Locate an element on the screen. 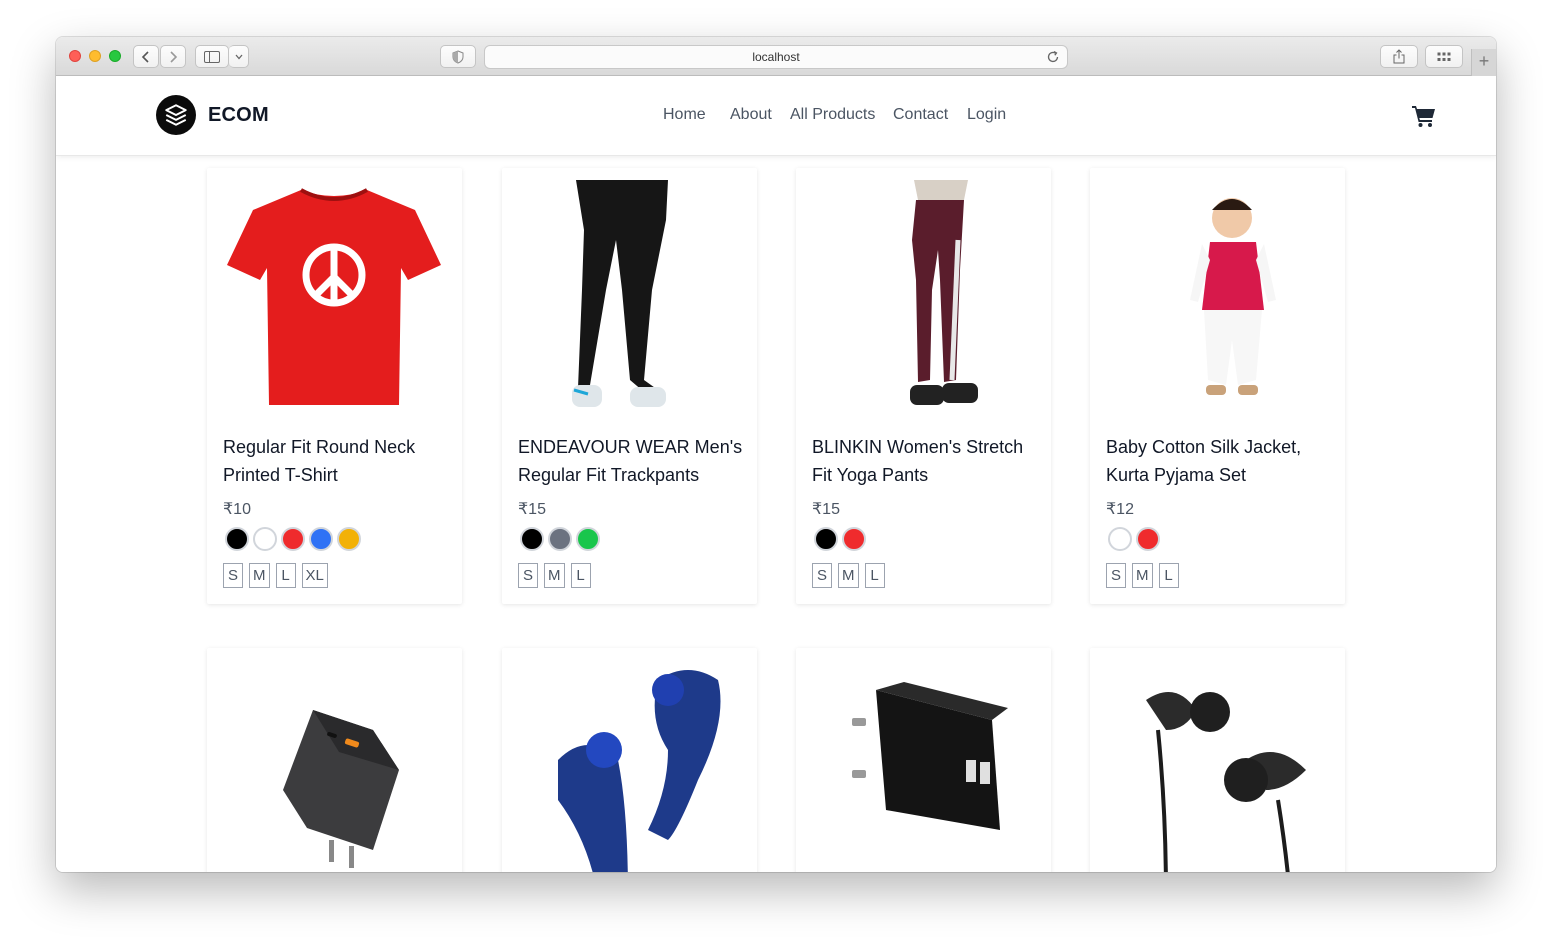  chevron-down-icon is located at coordinates (238, 56).